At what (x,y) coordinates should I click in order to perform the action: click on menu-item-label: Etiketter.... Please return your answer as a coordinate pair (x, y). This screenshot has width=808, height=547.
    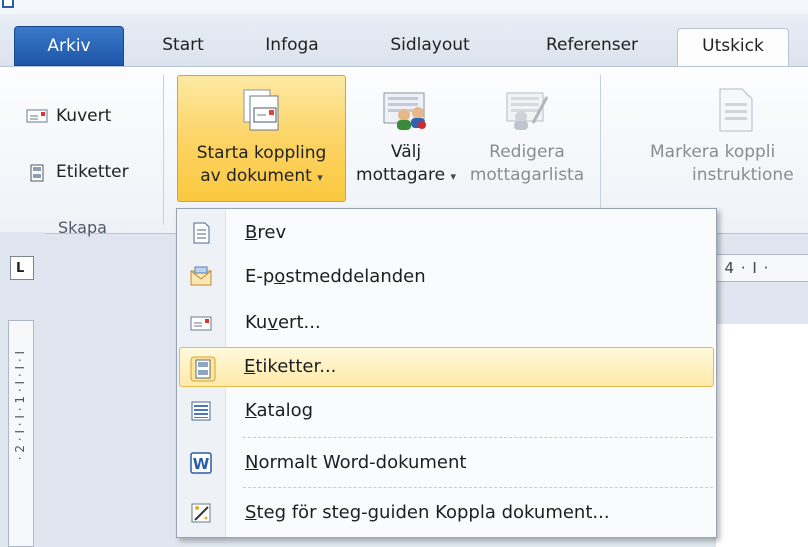
    Looking at the image, I should click on (290, 366).